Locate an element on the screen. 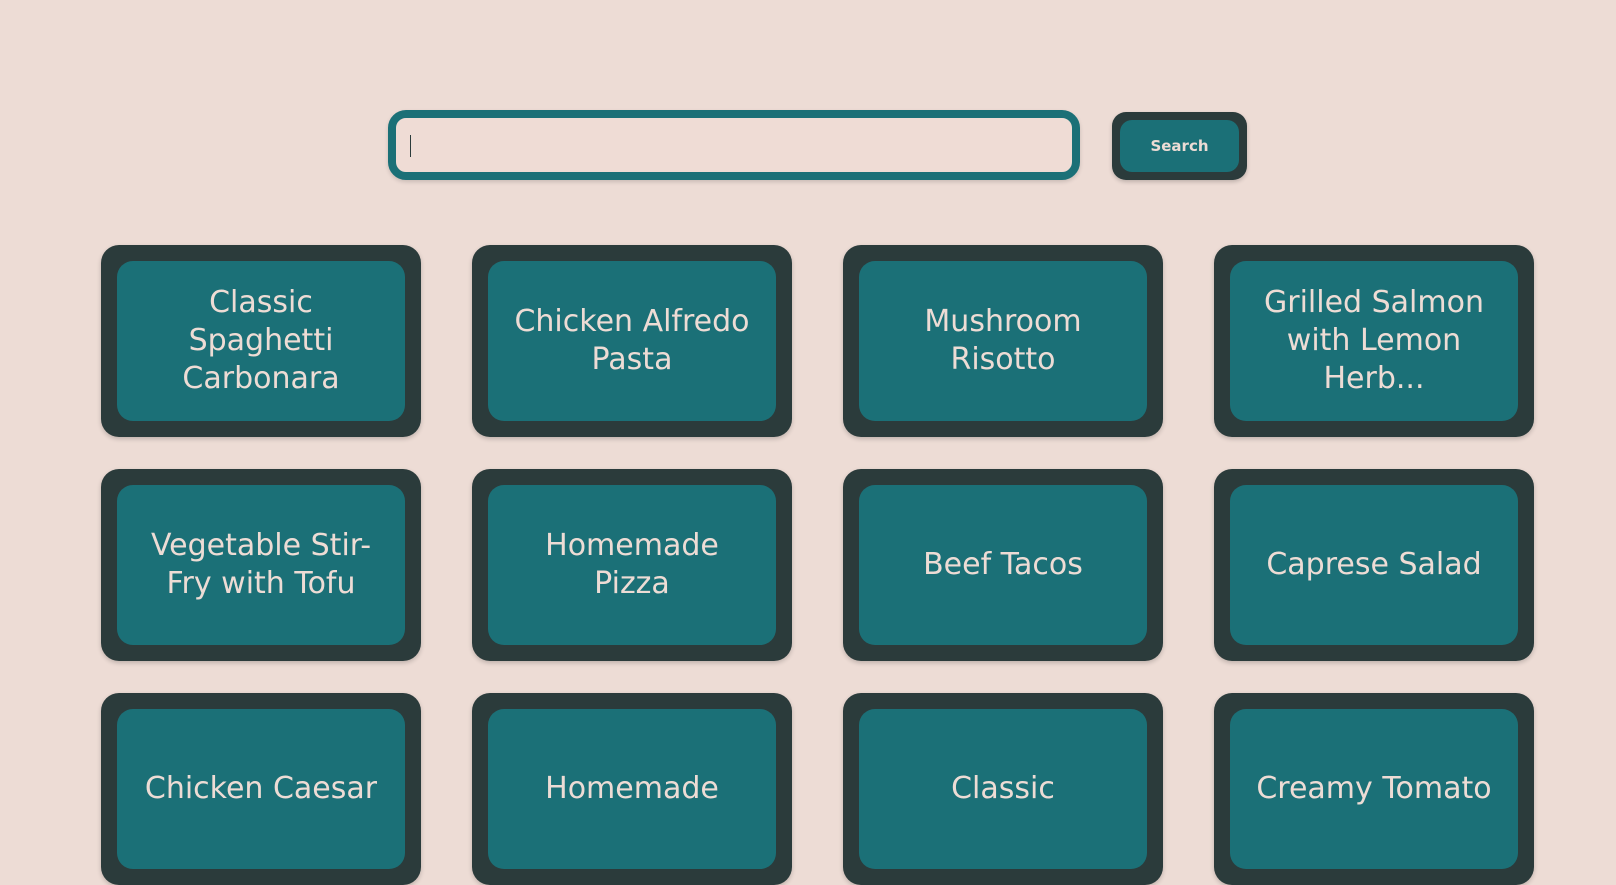 This screenshot has width=1616, height=885. recipe-title: Beef Tacos is located at coordinates (1003, 564).